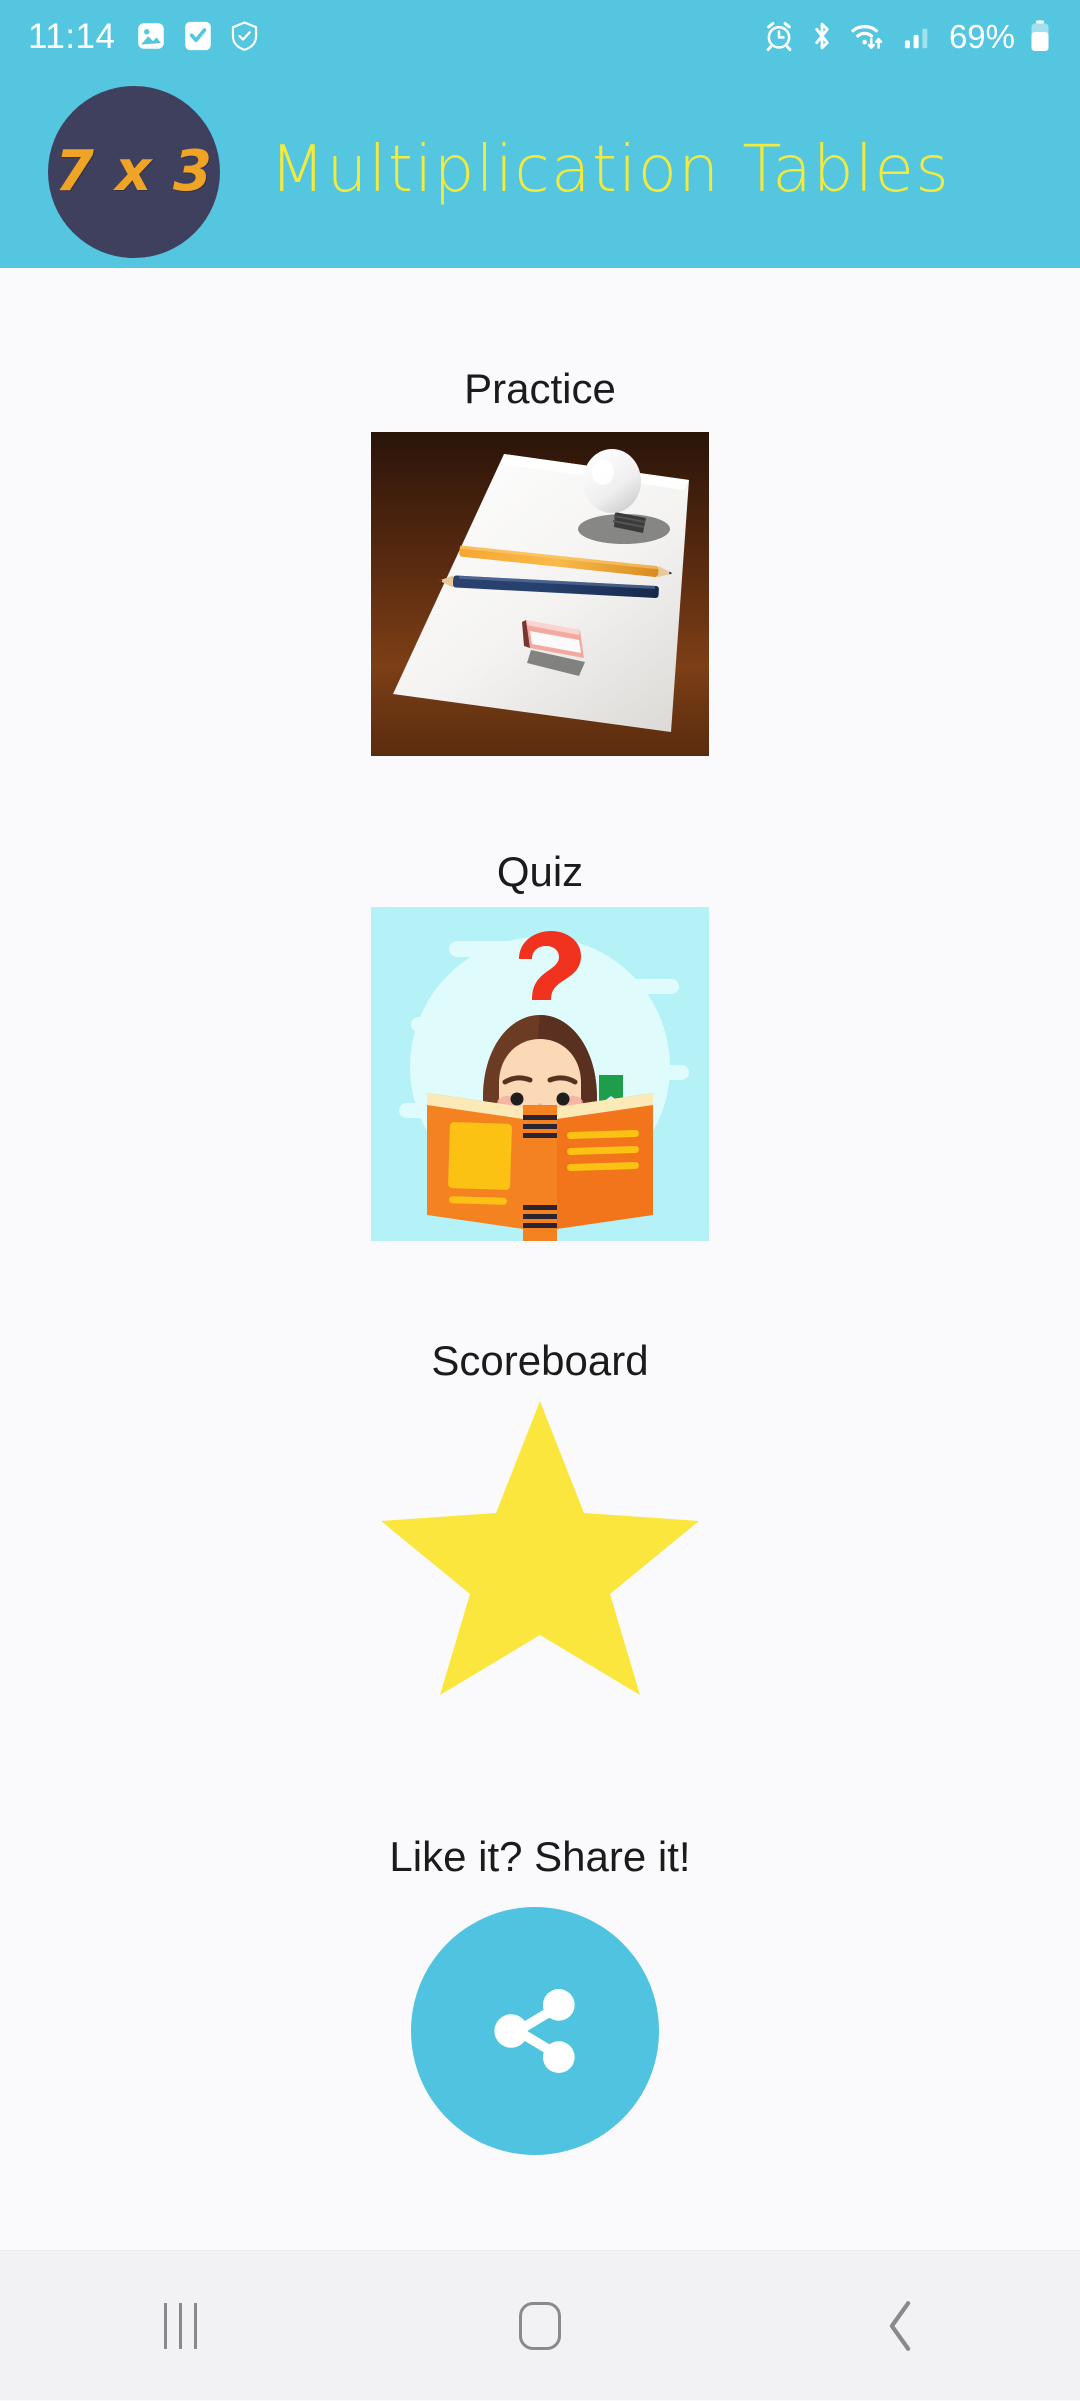 This screenshot has height=2401, width=1080. I want to click on recents-icon, so click(180, 2325).